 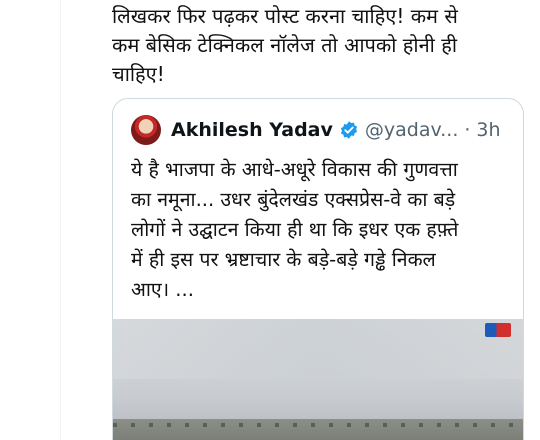 What do you see at coordinates (318, 425) in the screenshot?
I see `image-railing` at bounding box center [318, 425].